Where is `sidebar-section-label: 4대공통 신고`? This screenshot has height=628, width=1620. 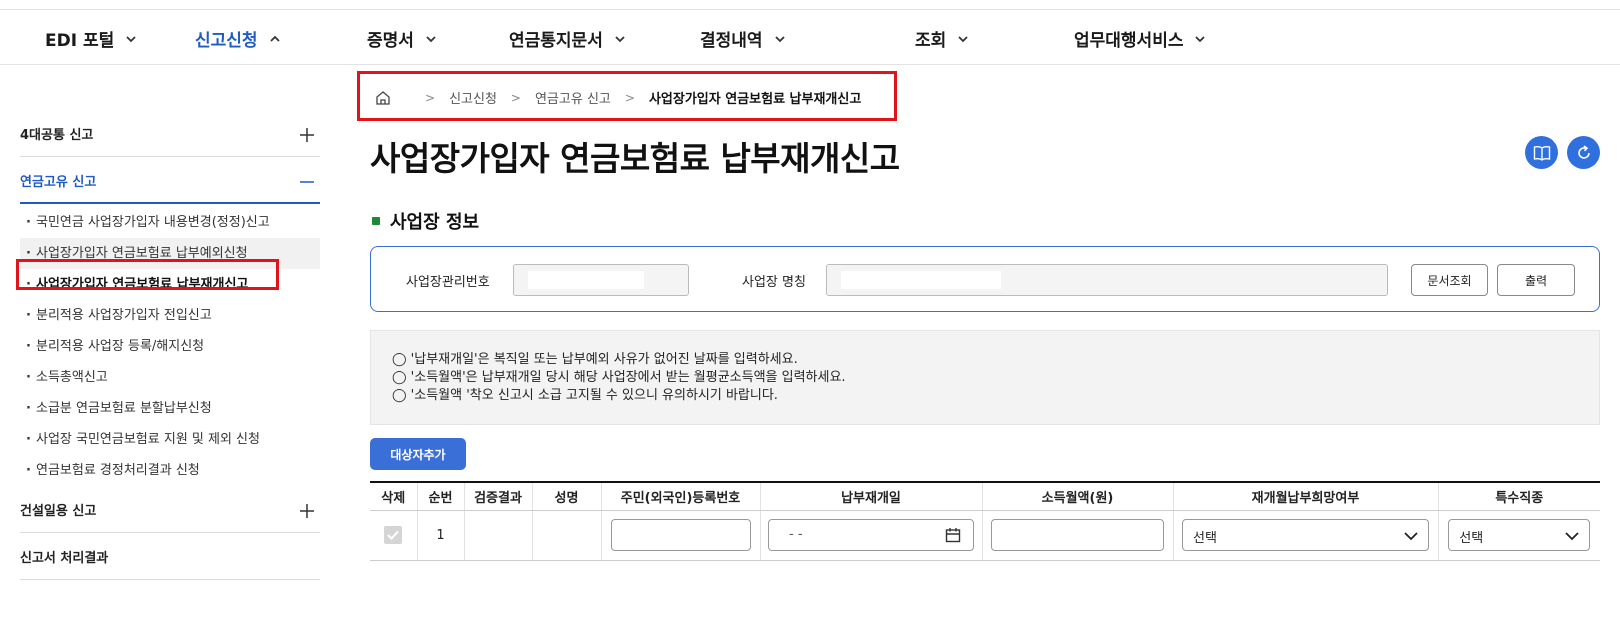 sidebar-section-label: 4대공통 신고 is located at coordinates (57, 135).